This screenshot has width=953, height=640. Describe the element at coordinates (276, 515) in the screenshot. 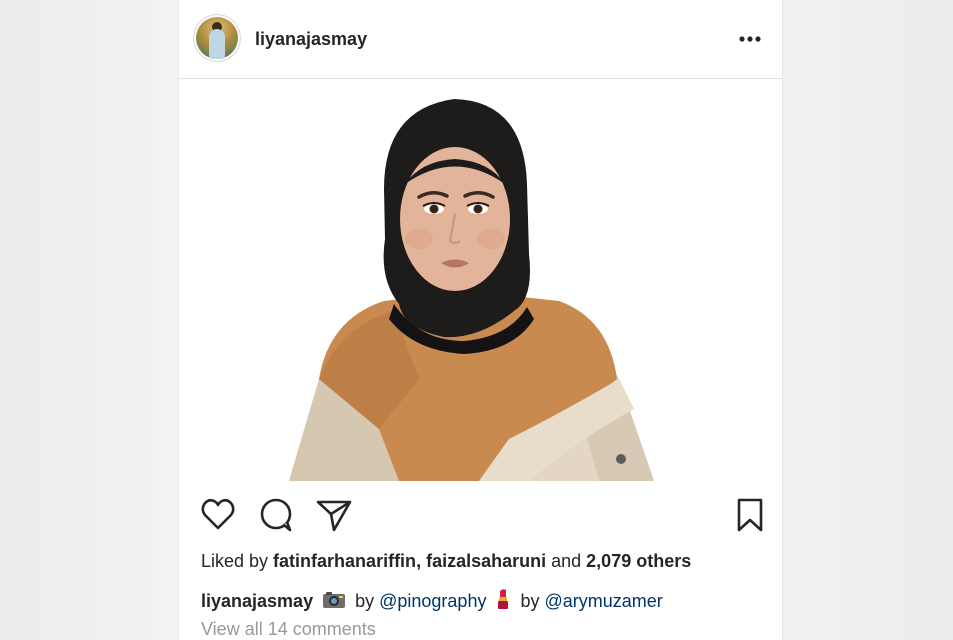

I see `comment-icon` at that location.